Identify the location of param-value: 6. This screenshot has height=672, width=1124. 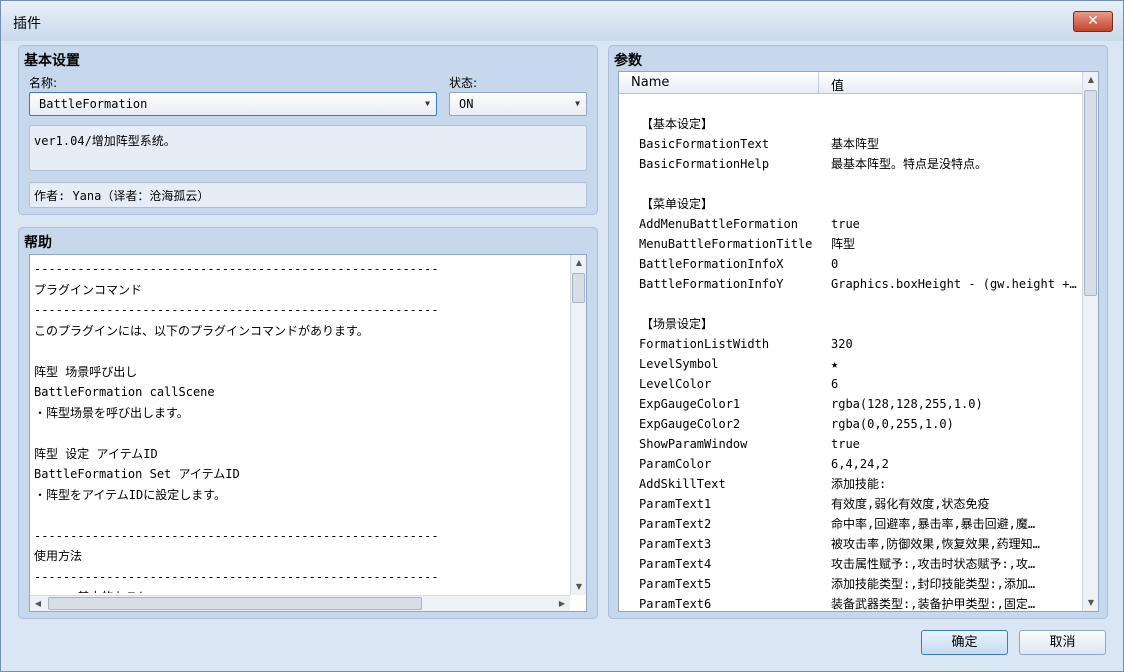
(835, 384).